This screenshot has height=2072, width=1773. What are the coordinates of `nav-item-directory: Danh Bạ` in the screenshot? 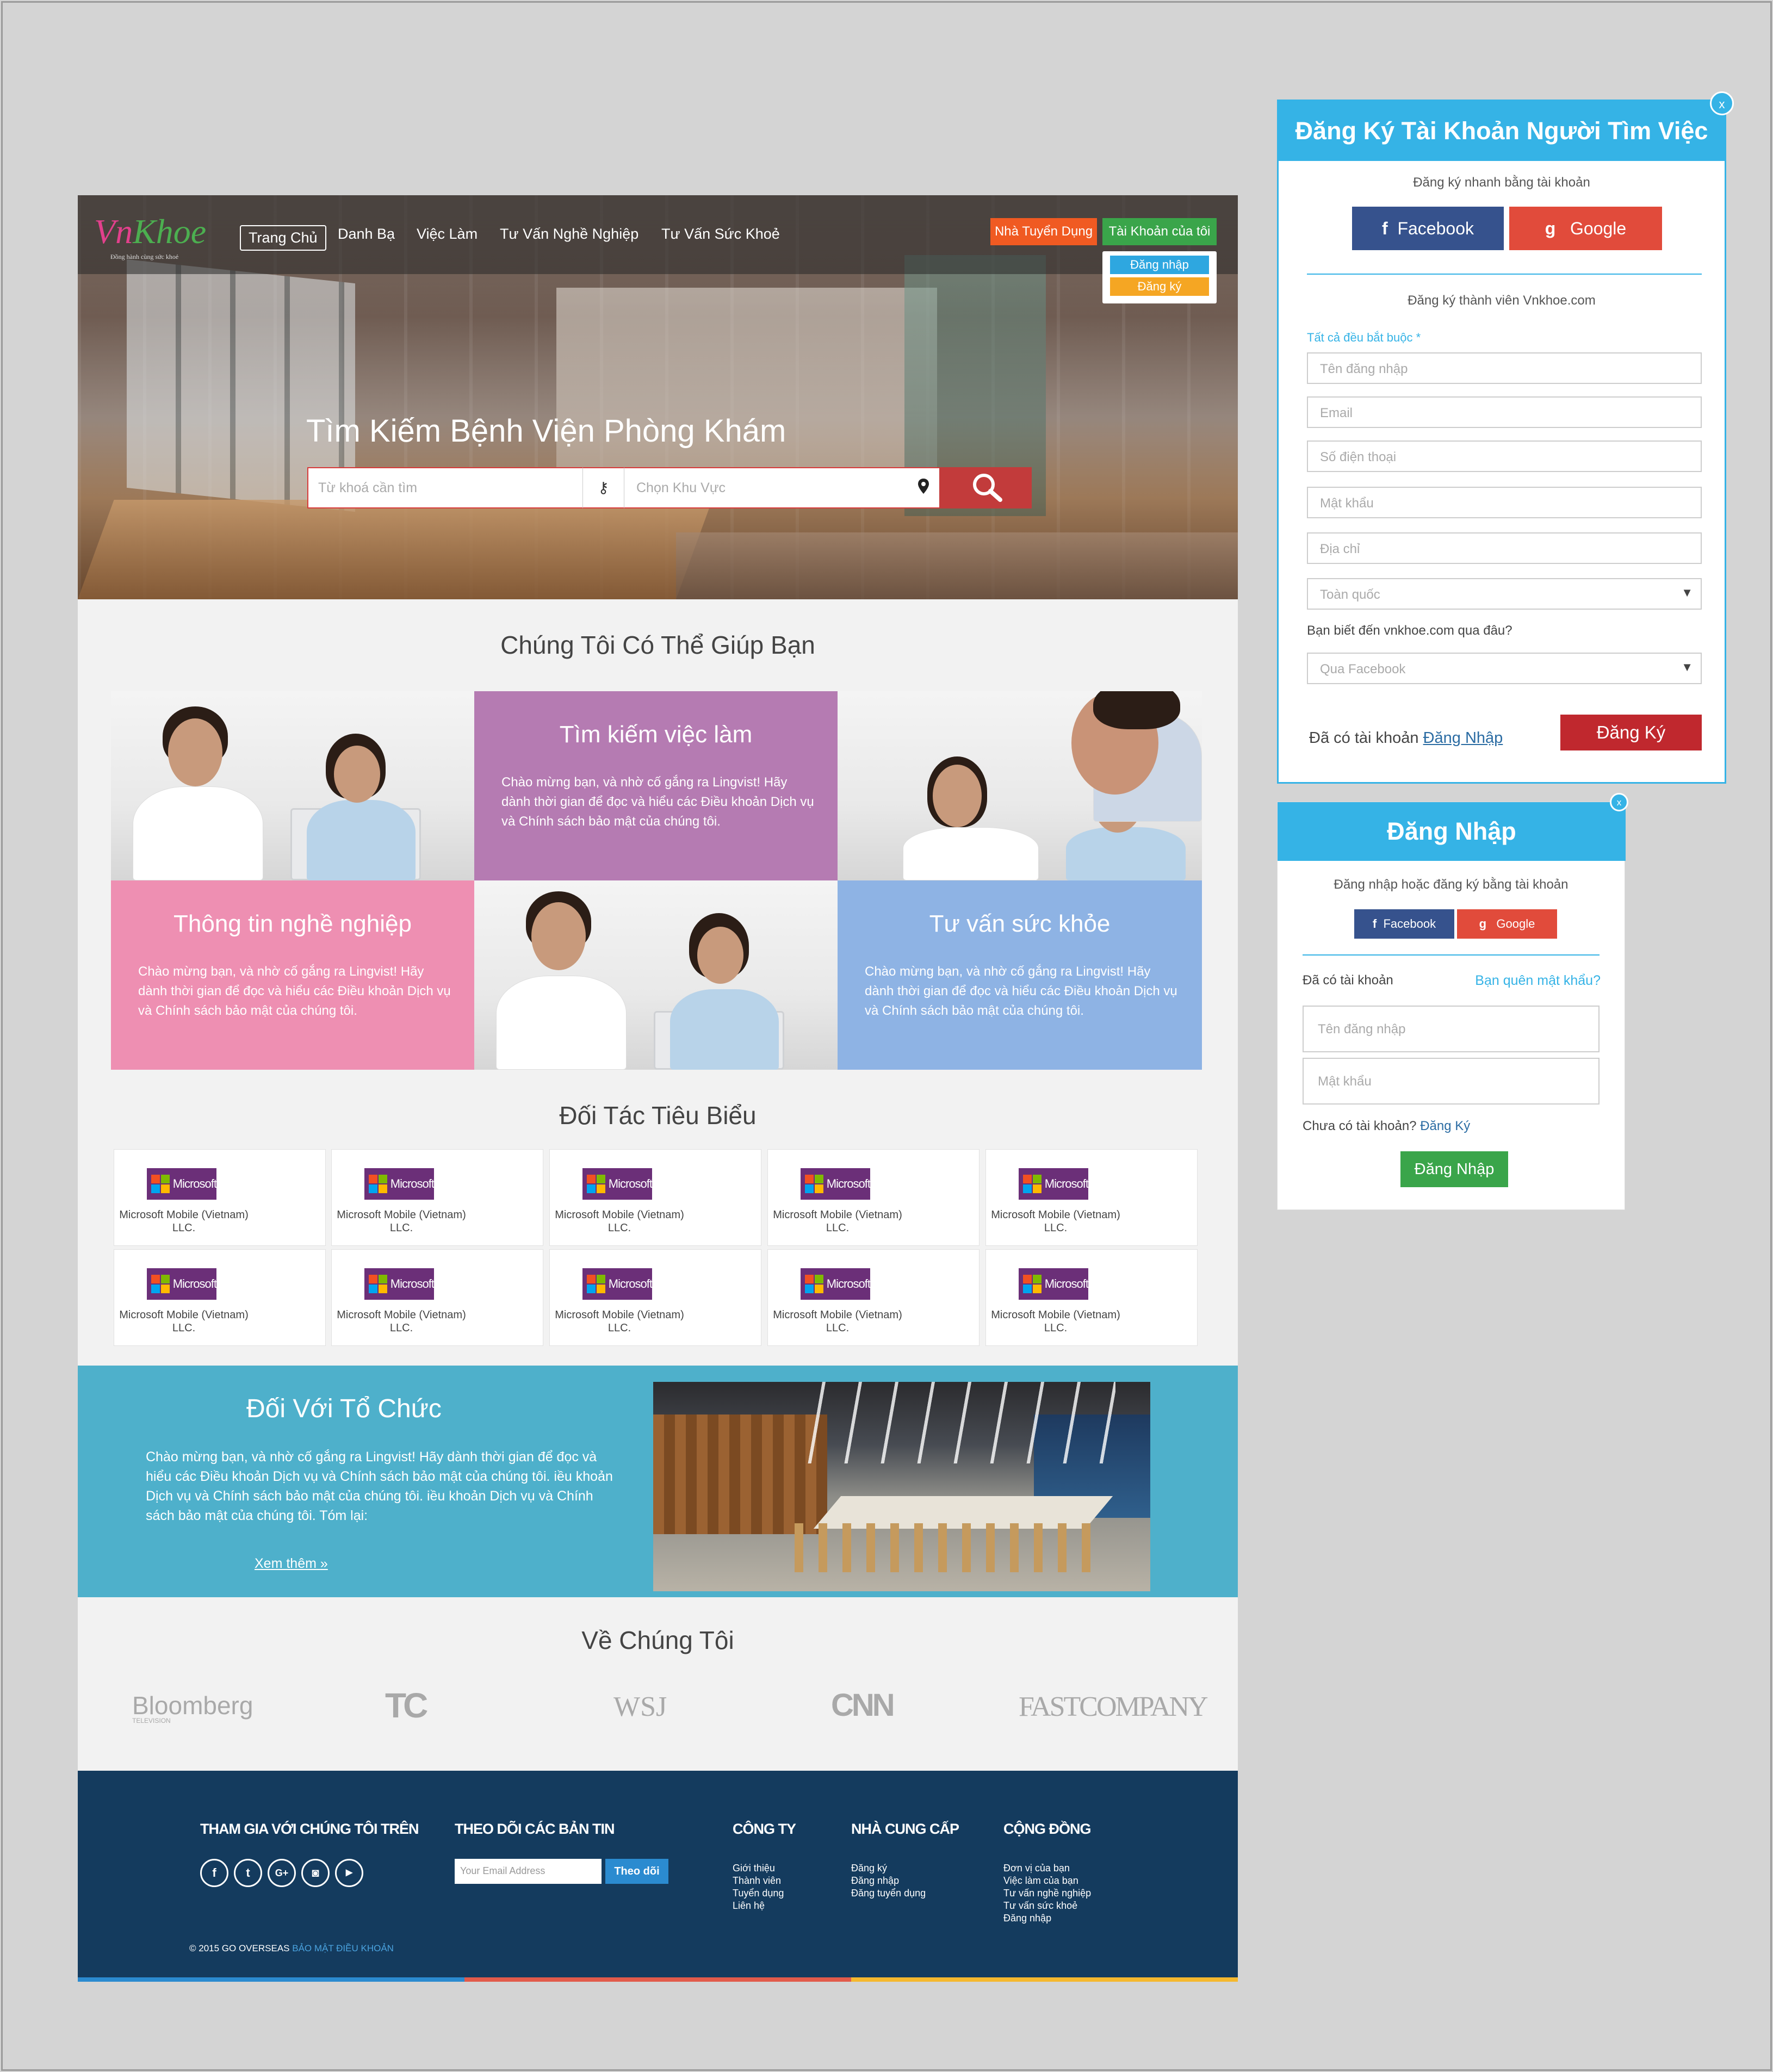 It's located at (366, 235).